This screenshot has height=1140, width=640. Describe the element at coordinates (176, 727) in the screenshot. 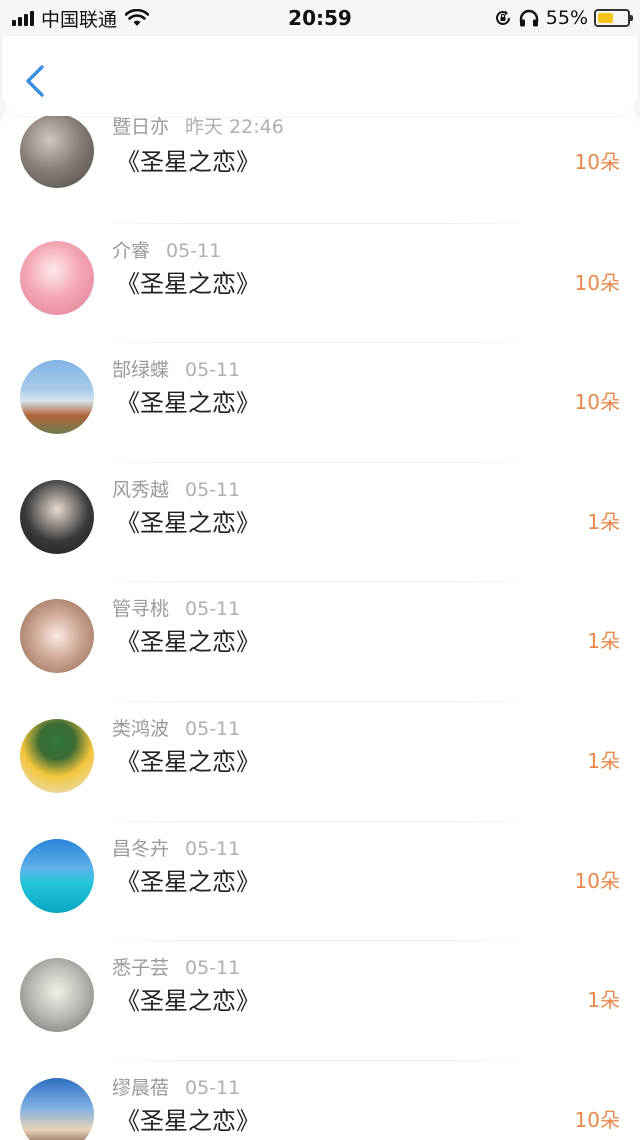

I see `record-meta: 类鸿波 05-11` at that location.